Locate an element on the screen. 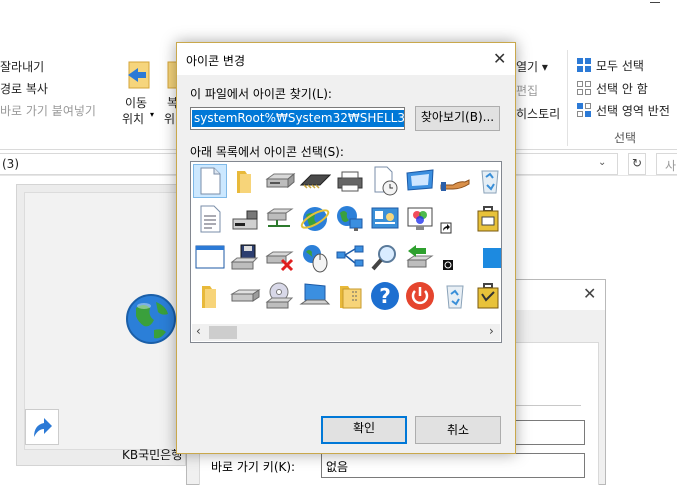 The height and width of the screenshot is (485, 677). search-box: 사 is located at coordinates (666, 164).